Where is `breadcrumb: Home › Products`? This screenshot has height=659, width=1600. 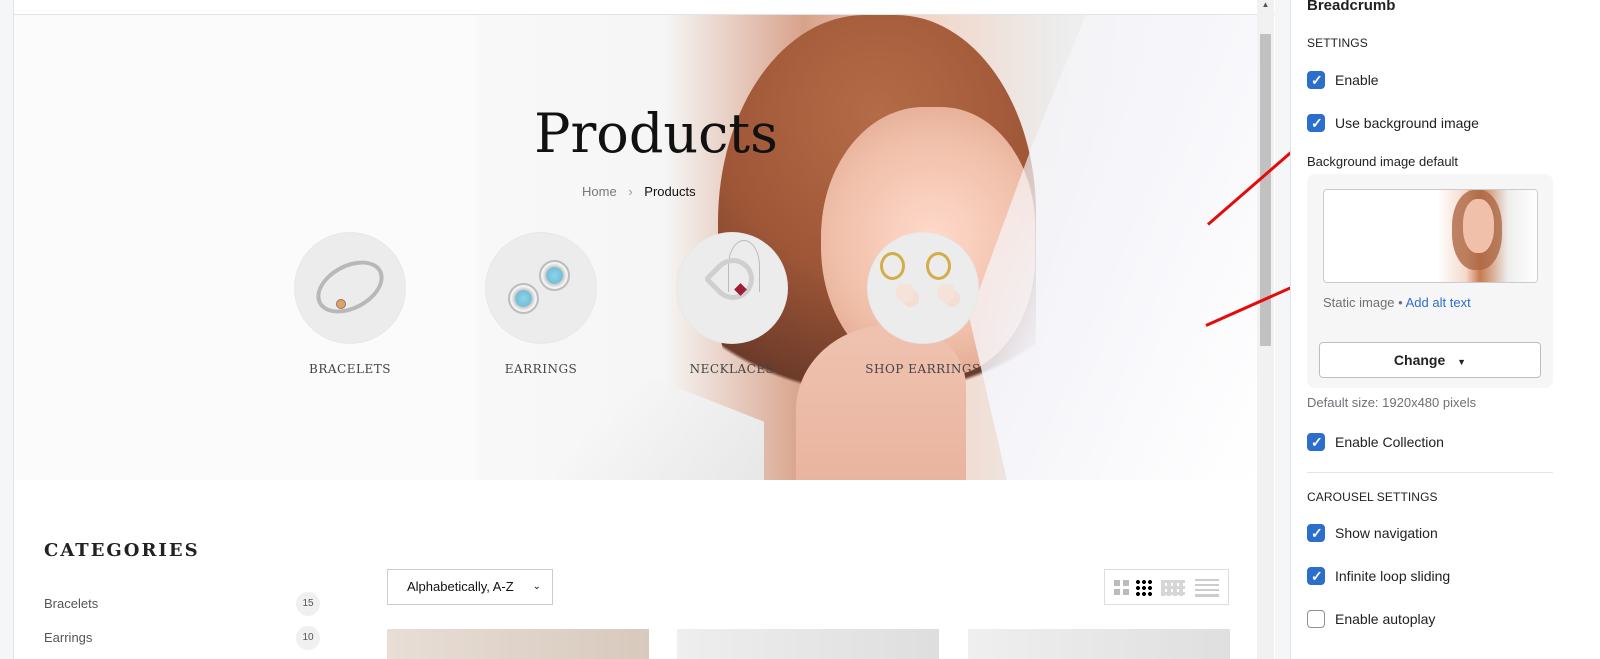 breadcrumb: Home › Products is located at coordinates (672, 192).